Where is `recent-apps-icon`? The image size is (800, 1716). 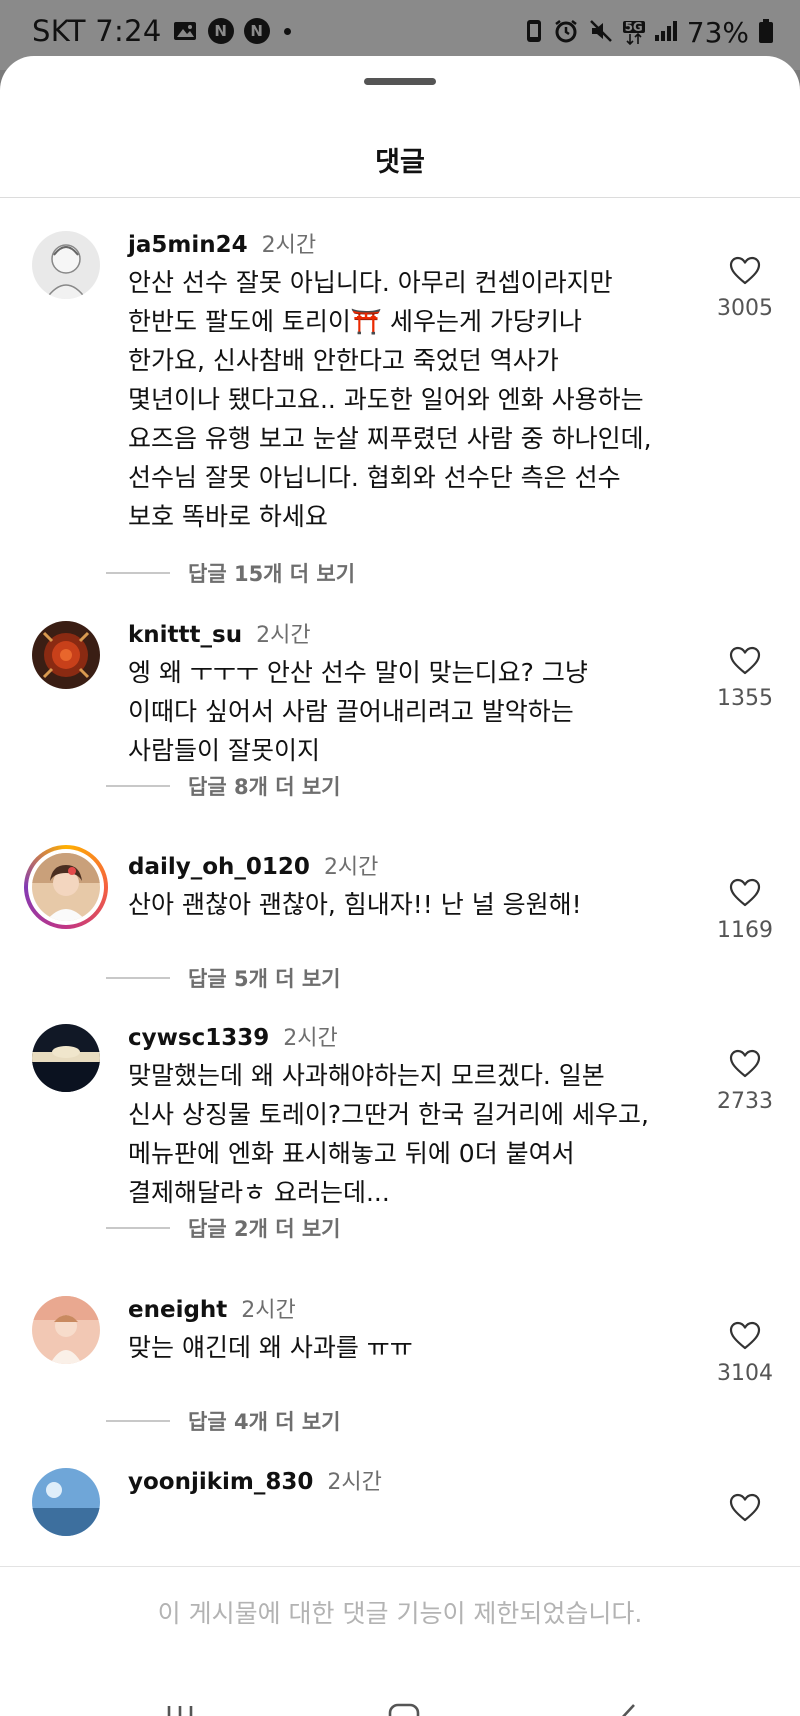 recent-apps-icon is located at coordinates (180, 1711).